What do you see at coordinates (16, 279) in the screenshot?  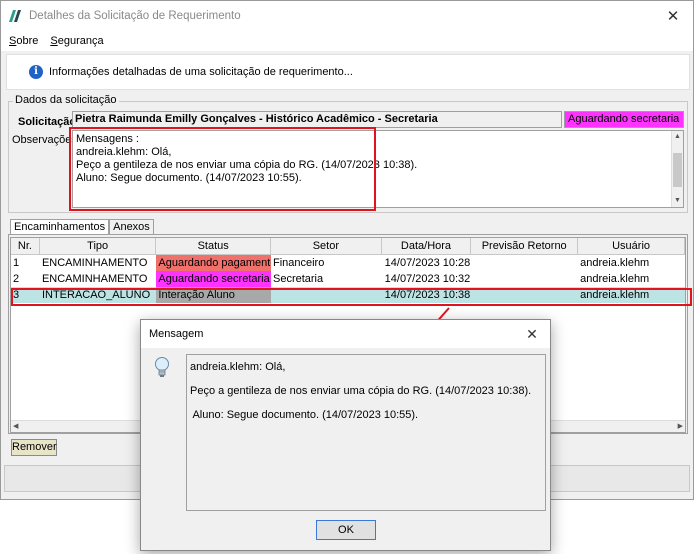 I see `cell-nr: 2` at bounding box center [16, 279].